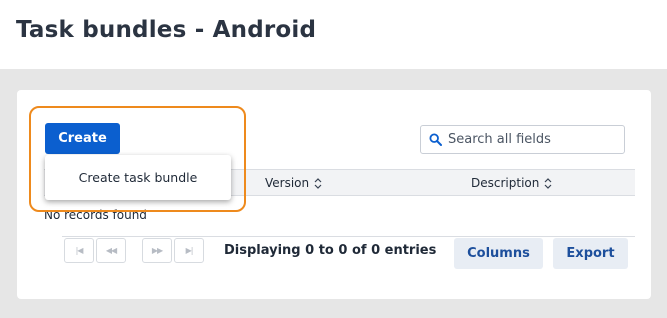 The height and width of the screenshot is (318, 667). What do you see at coordinates (533, 139) in the screenshot?
I see `search-input` at bounding box center [533, 139].